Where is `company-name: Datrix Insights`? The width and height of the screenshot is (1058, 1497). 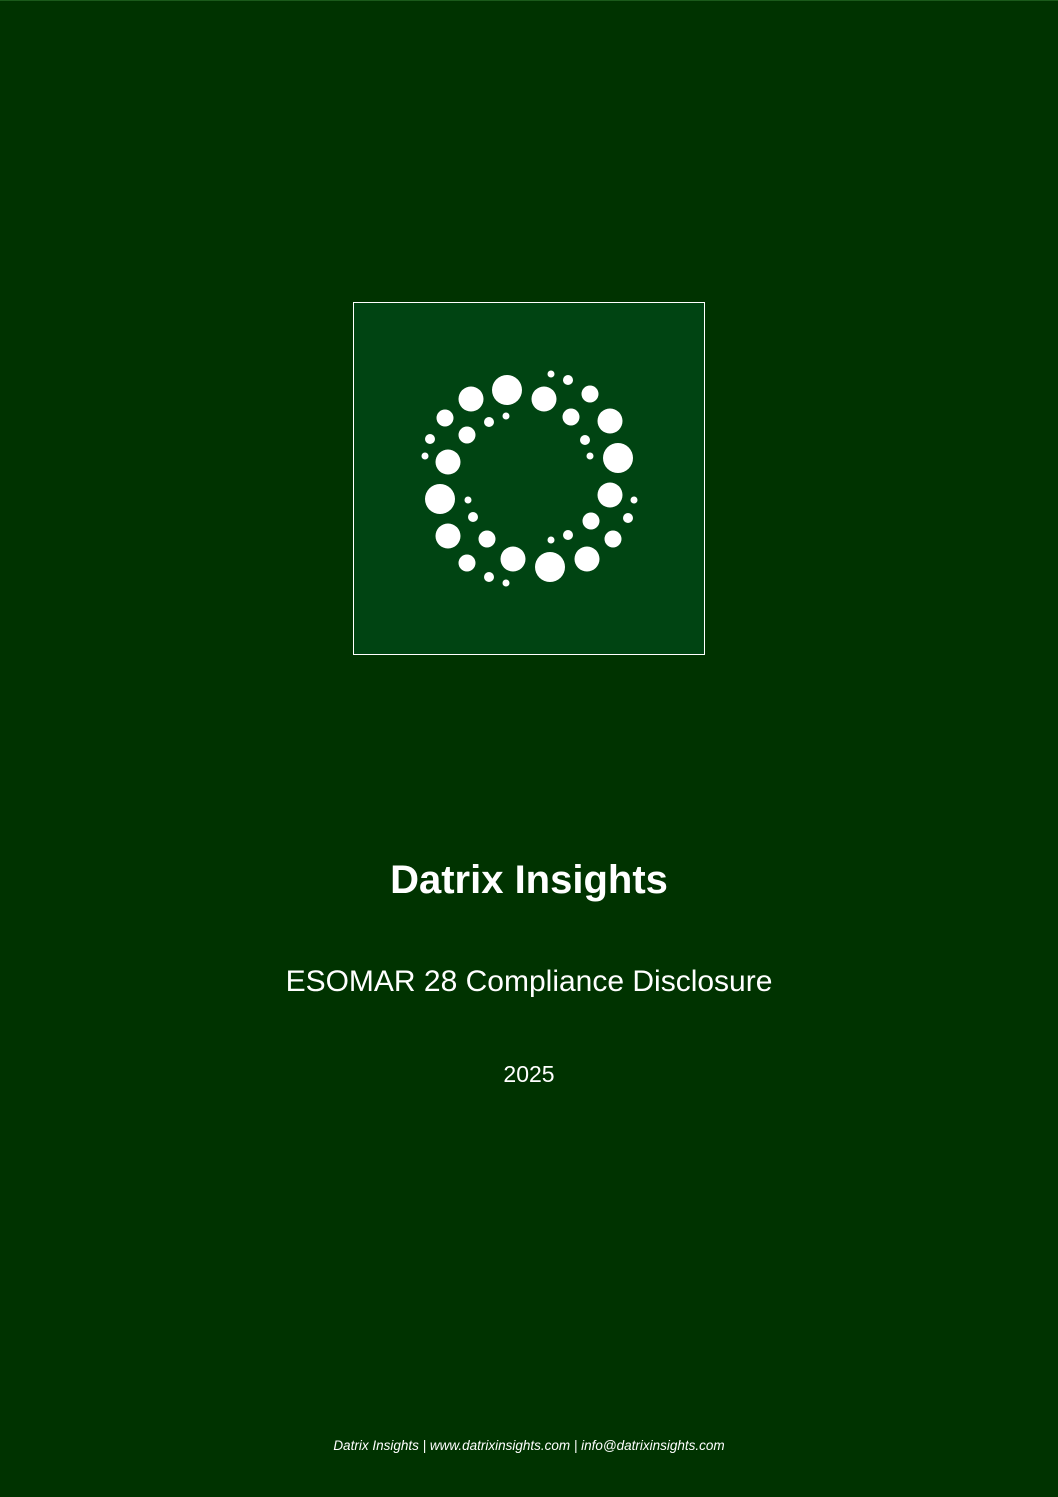 company-name: Datrix Insights is located at coordinates (529, 880).